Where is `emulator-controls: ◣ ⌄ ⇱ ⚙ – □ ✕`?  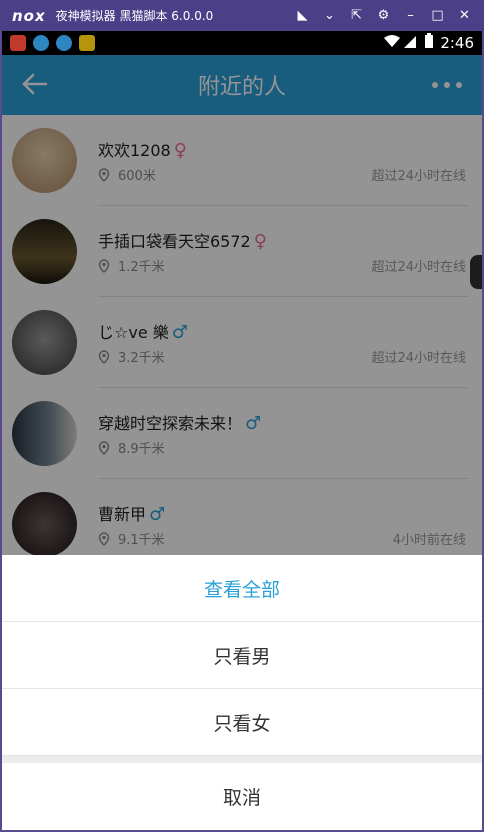 emulator-controls: ◣ ⌄ ⇱ ⚙ – □ ✕ is located at coordinates (383, 15).